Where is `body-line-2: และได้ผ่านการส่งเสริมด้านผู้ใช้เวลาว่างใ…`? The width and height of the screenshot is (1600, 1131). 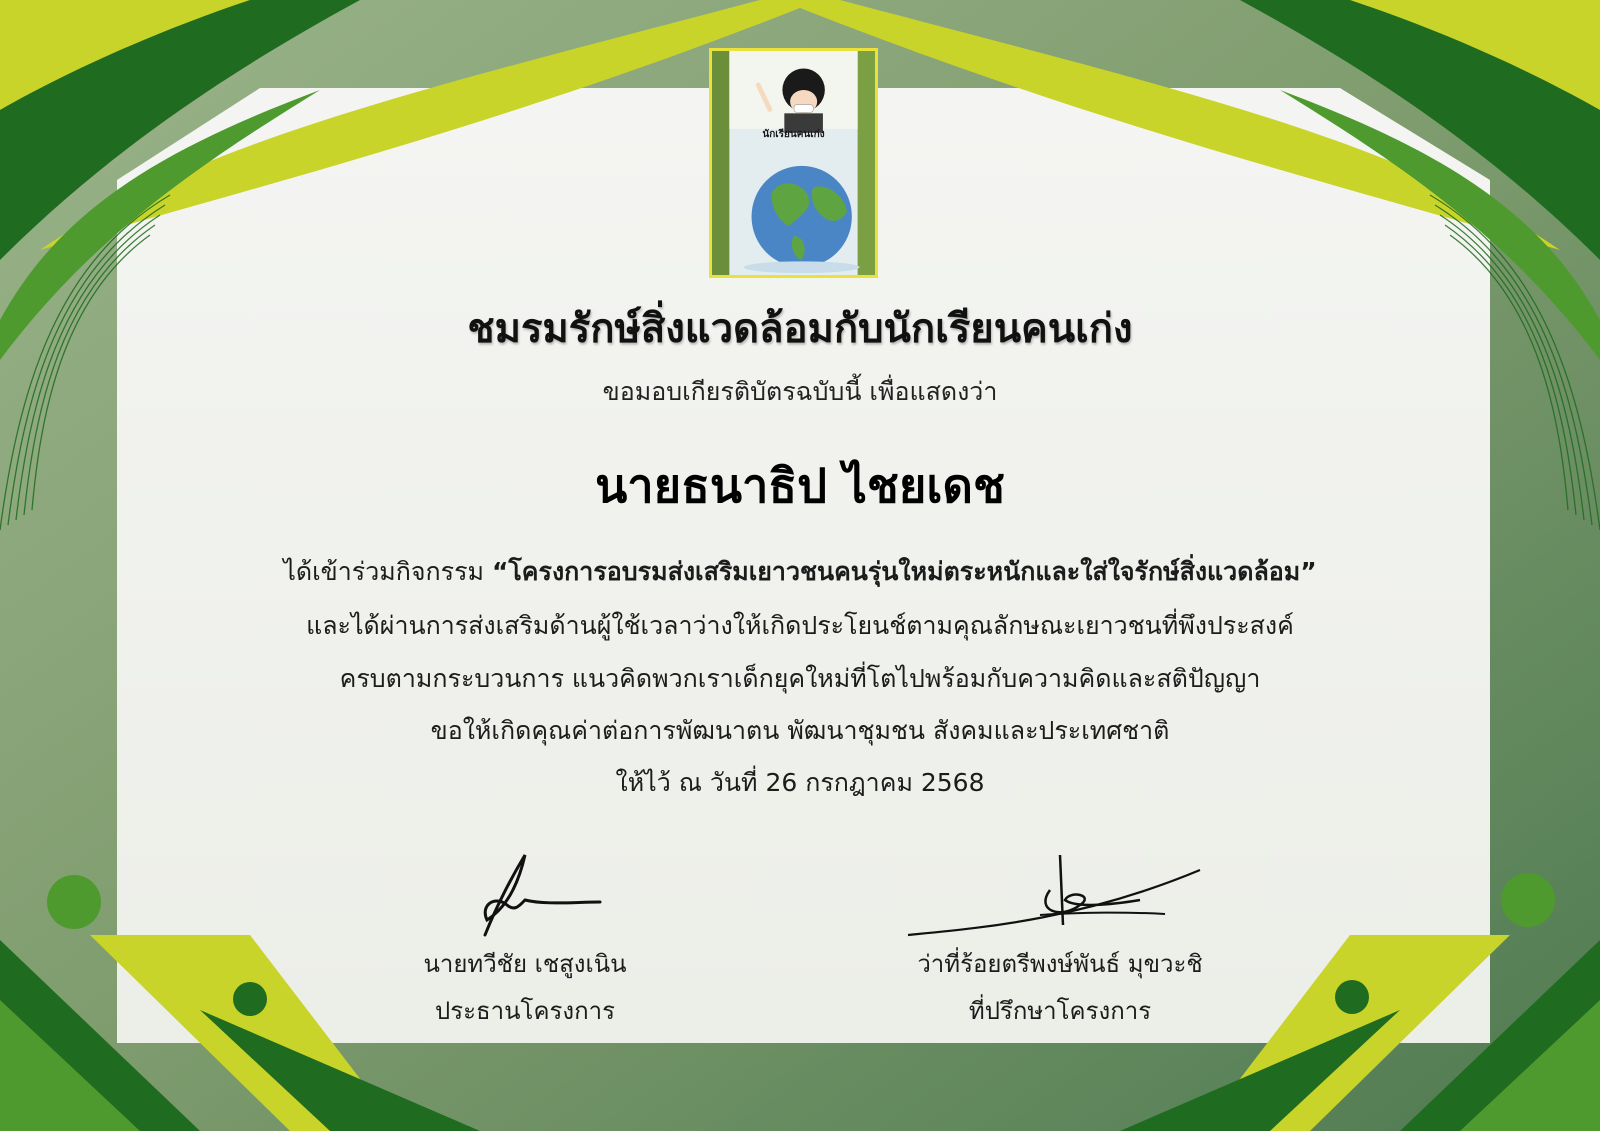
body-line-2: และได้ผ่านการส่งเสริมด้านผู้ใช้เวลาว่างใ… is located at coordinates (800, 625).